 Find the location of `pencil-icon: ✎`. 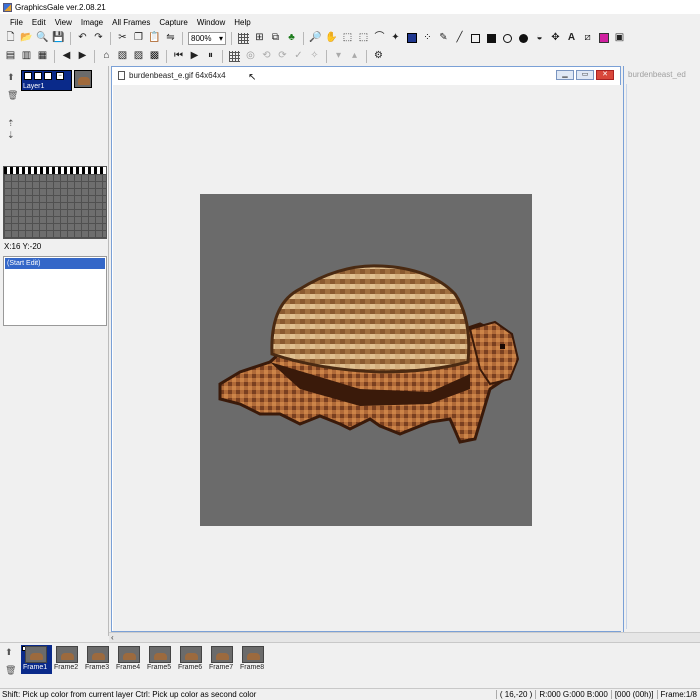

pencil-icon: ✎ is located at coordinates (443, 38).